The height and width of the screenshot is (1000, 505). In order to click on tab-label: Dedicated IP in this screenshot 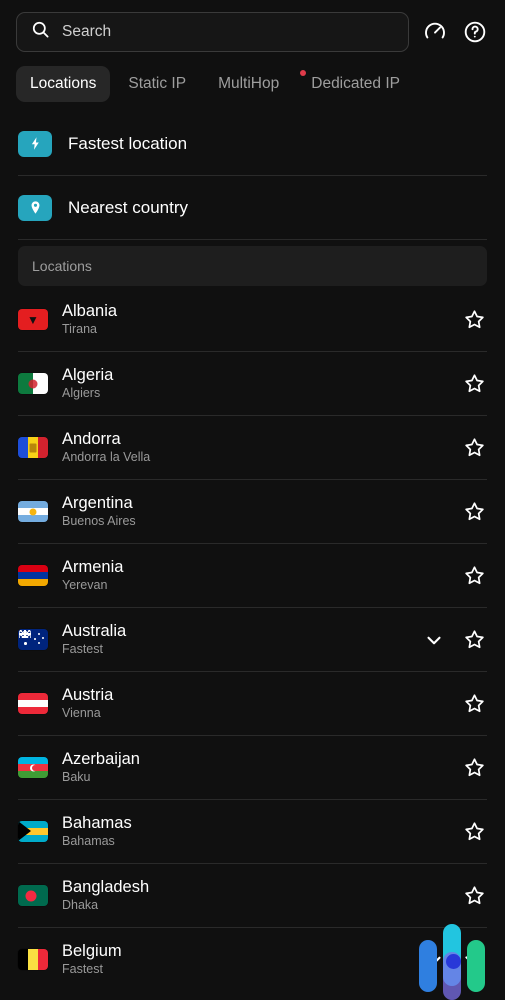, I will do `click(355, 83)`.